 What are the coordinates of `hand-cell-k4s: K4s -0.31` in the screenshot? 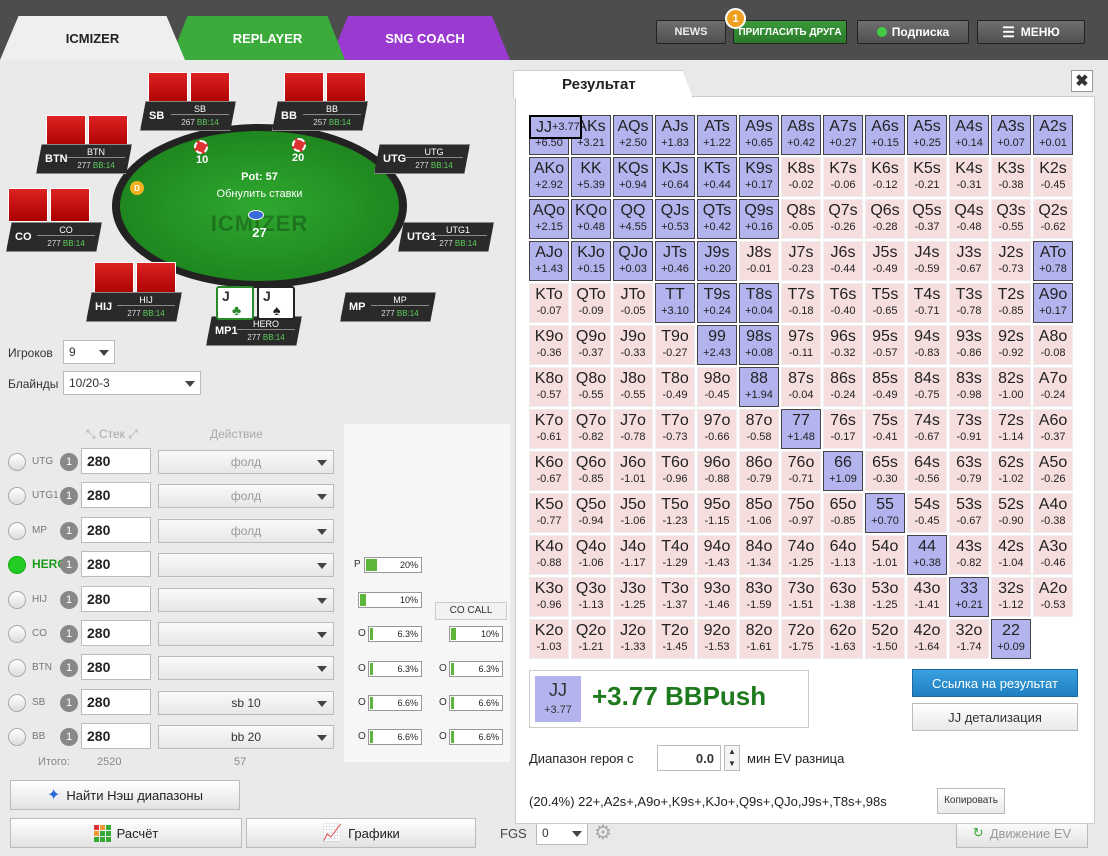 It's located at (969, 177).